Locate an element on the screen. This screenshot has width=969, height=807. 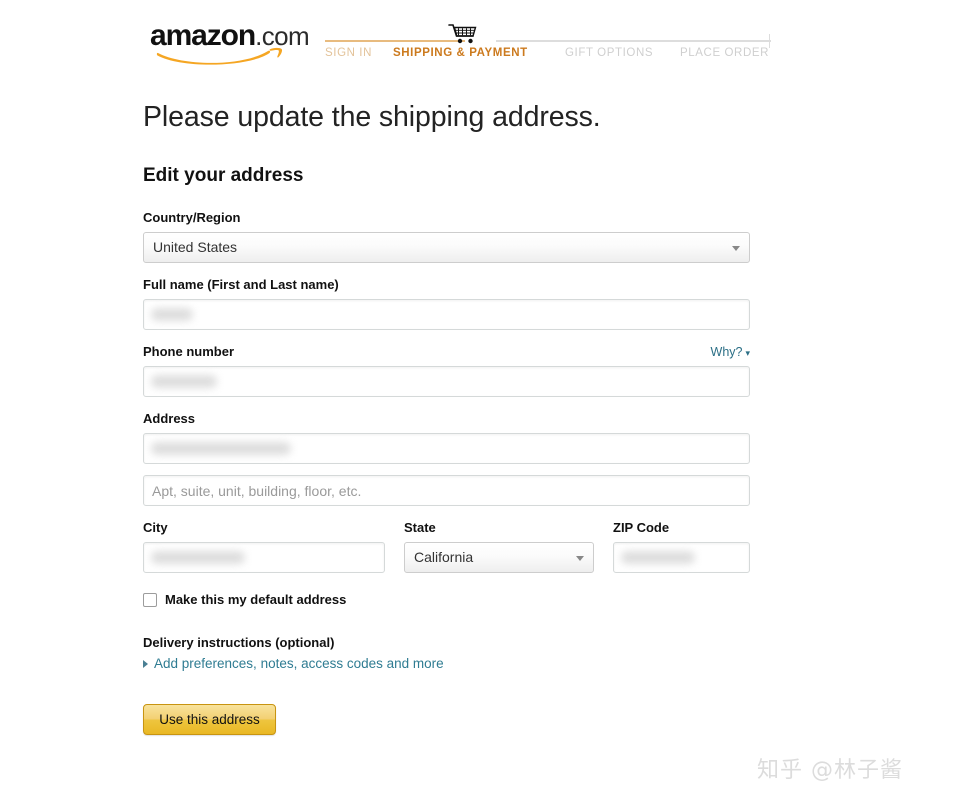
phone-label-row: Phone number Why? ▾ is located at coordinates (446, 352).